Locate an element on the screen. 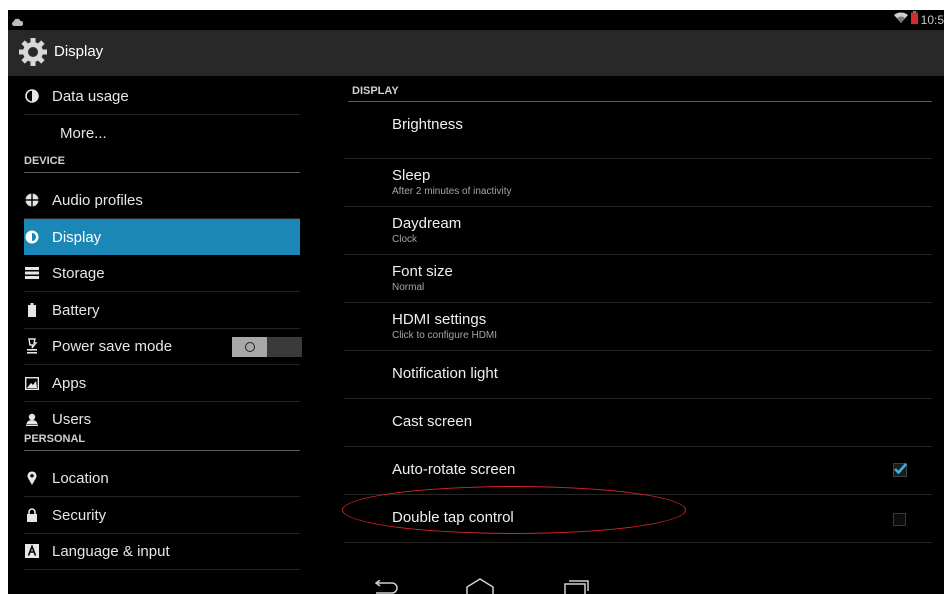 Image resolution: width=944 pixels, height=594 pixels. pref-font-size: Font size Normal is located at coordinates (662, 278).